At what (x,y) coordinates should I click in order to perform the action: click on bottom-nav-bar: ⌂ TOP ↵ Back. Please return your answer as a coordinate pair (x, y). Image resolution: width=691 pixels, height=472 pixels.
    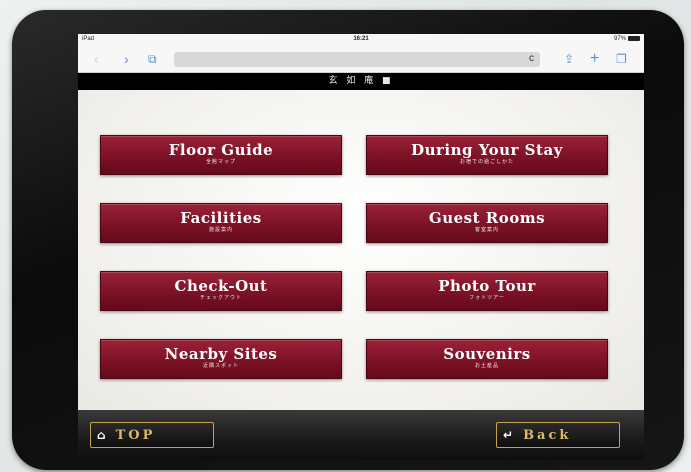
    Looking at the image, I should click on (361, 435).